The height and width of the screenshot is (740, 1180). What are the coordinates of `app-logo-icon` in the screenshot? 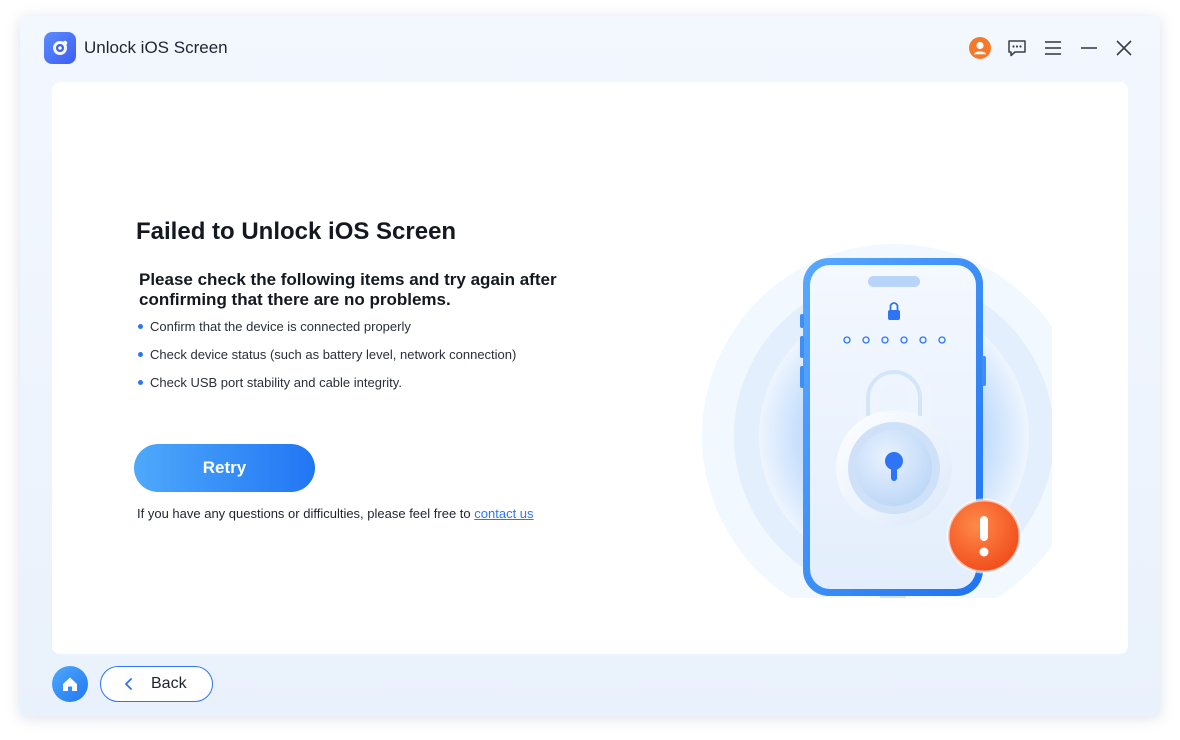 It's located at (60, 48).